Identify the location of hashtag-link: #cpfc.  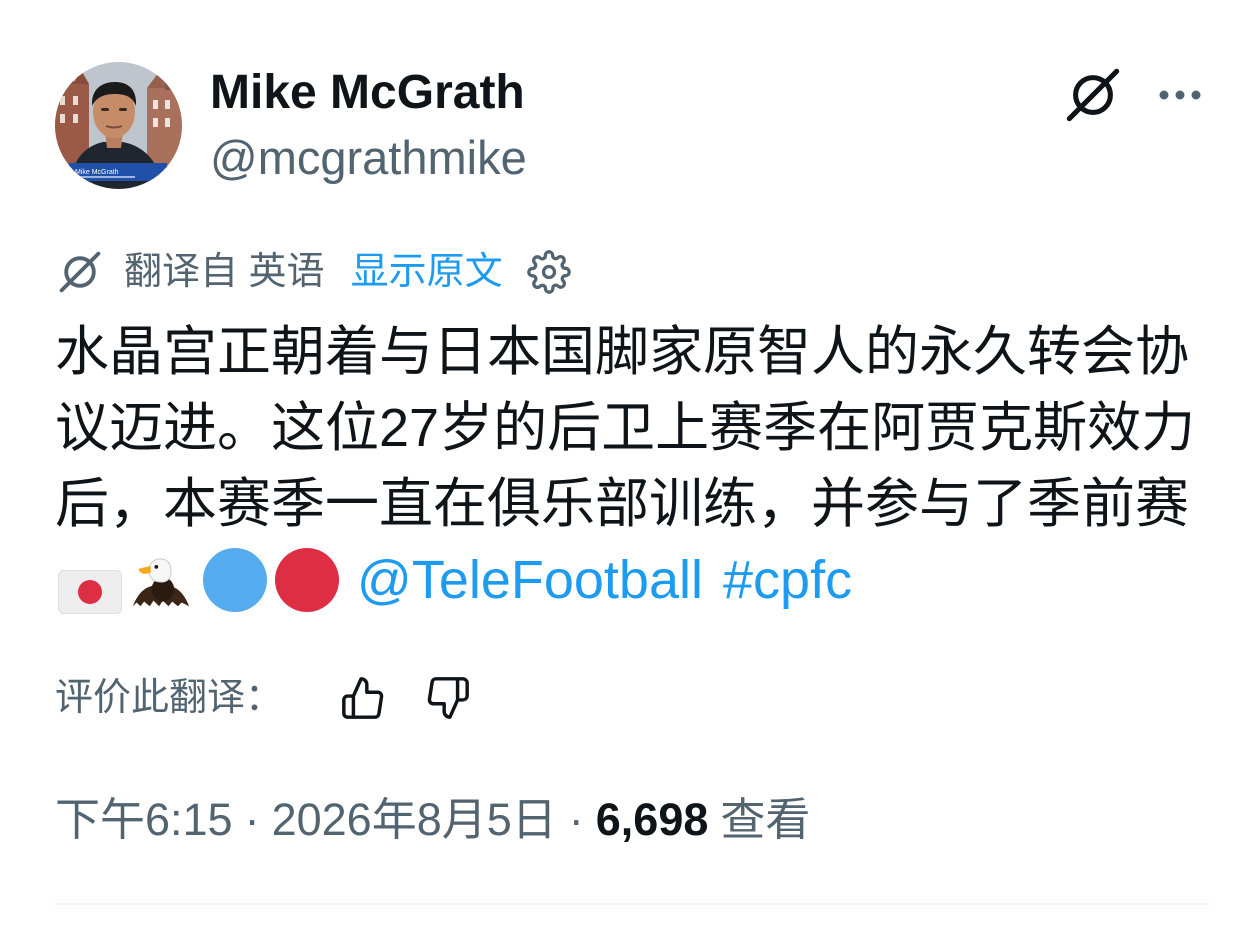
(787, 580).